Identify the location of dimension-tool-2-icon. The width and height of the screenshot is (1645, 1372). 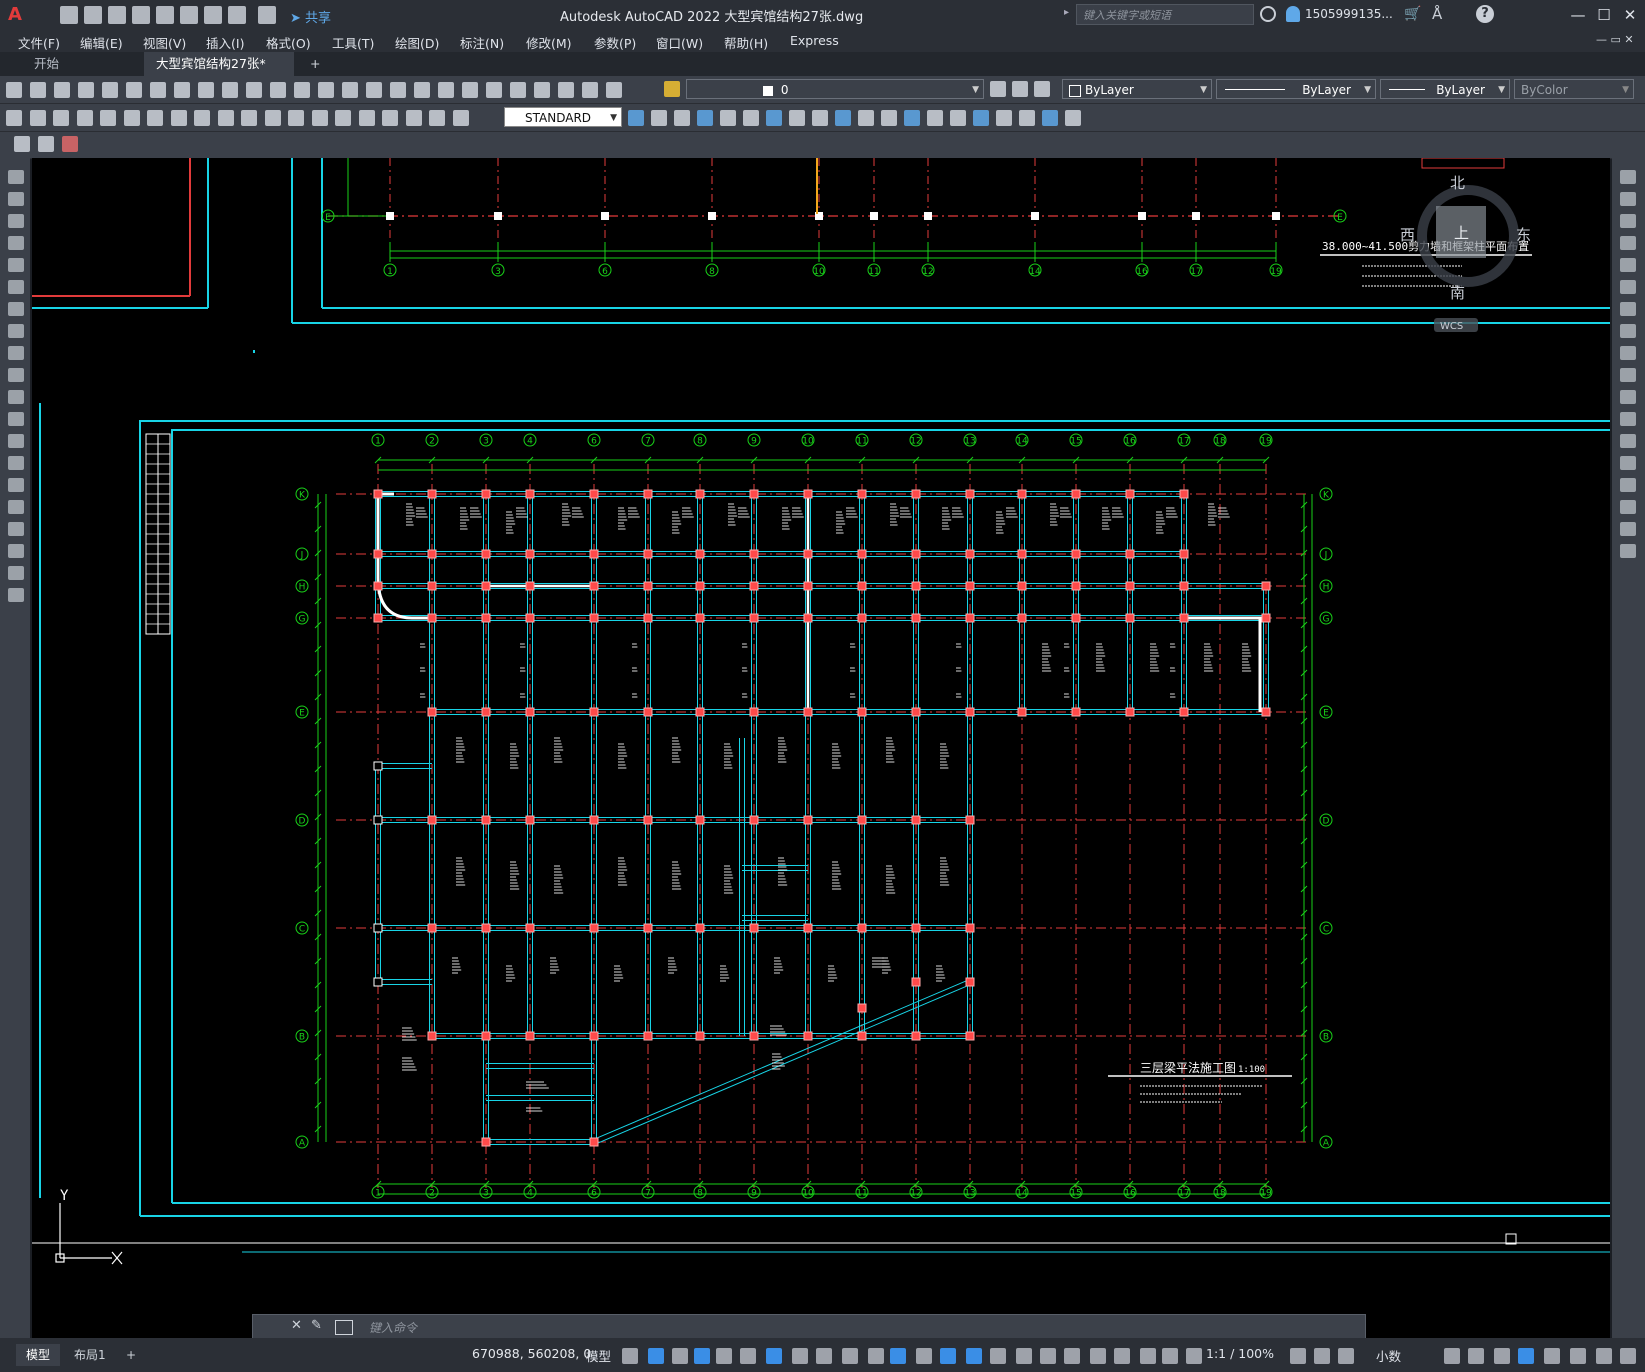
(37, 118).